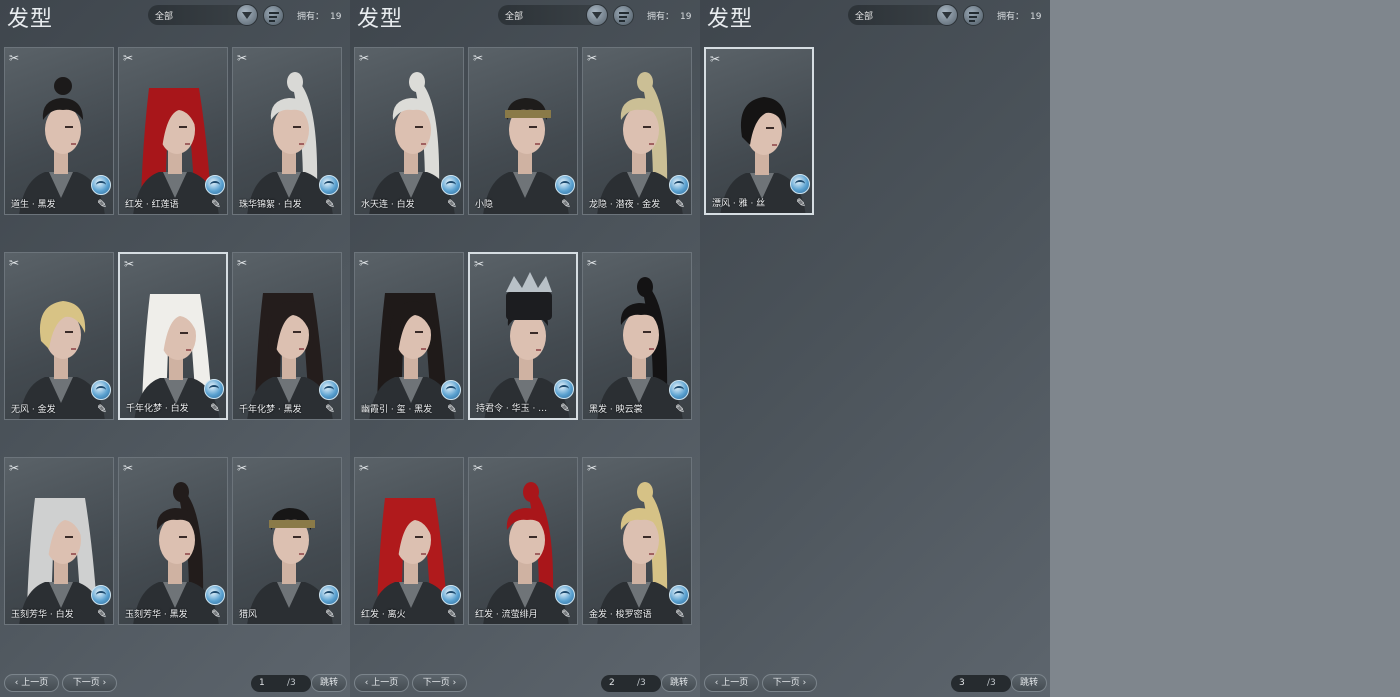  I want to click on hairstyle-card: ✂ ✎ 漂风 · 雅 · 丝, so click(759, 131).